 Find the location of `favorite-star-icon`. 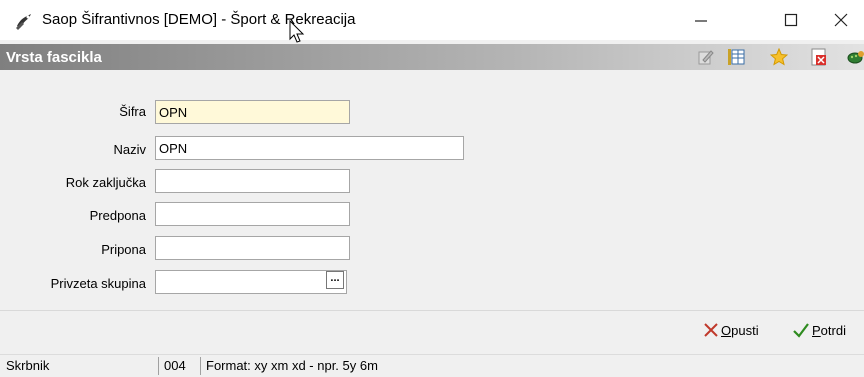

favorite-star-icon is located at coordinates (779, 57).